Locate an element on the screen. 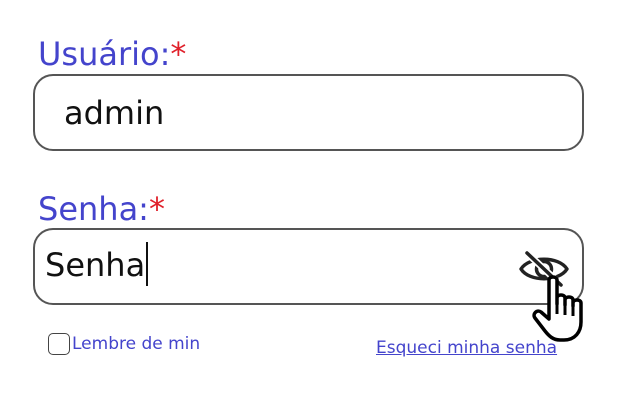 This screenshot has height=400, width=640. username-label-text: Usuário: is located at coordinates (104, 54).